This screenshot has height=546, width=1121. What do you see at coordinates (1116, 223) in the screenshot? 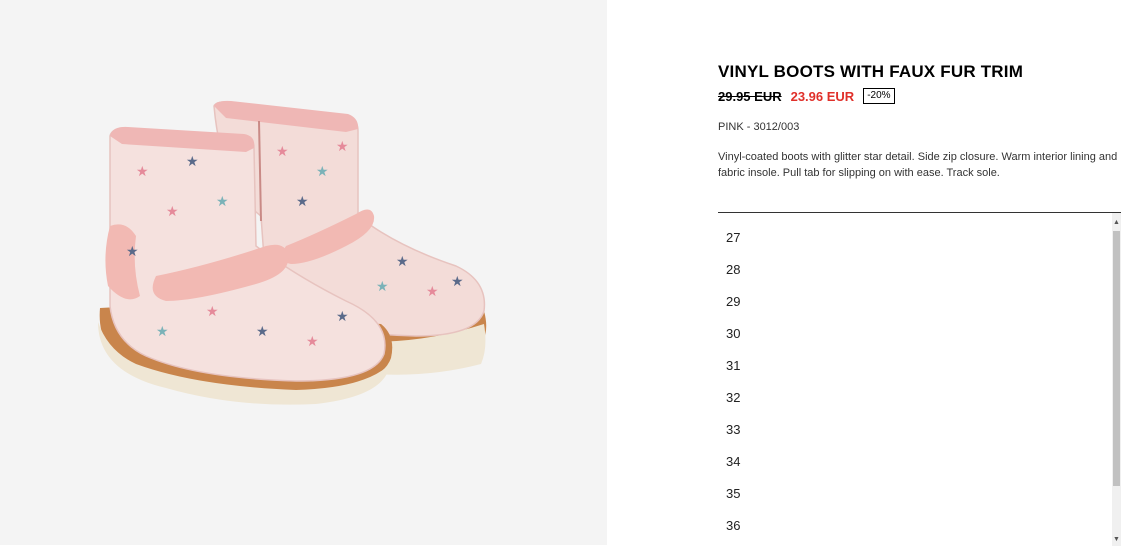
I see `scroll-up-arrow-icon: ▲` at bounding box center [1116, 223].